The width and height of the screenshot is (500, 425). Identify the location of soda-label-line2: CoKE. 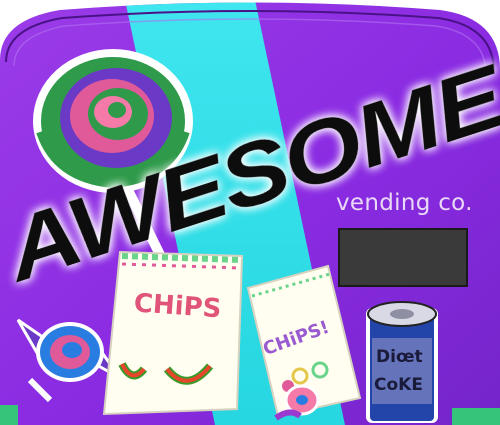
(398, 385).